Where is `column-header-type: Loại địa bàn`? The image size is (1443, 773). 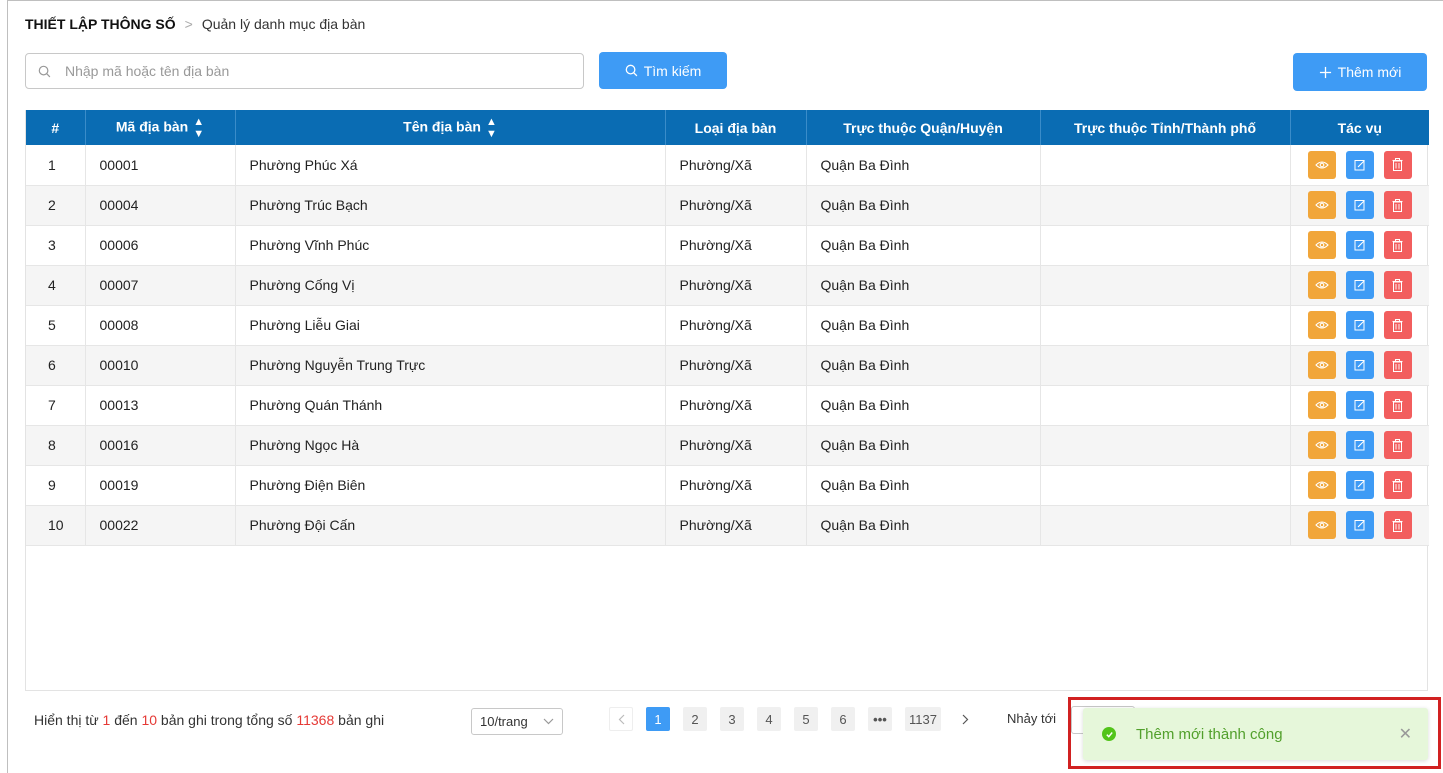 column-header-type: Loại địa bàn is located at coordinates (736, 127).